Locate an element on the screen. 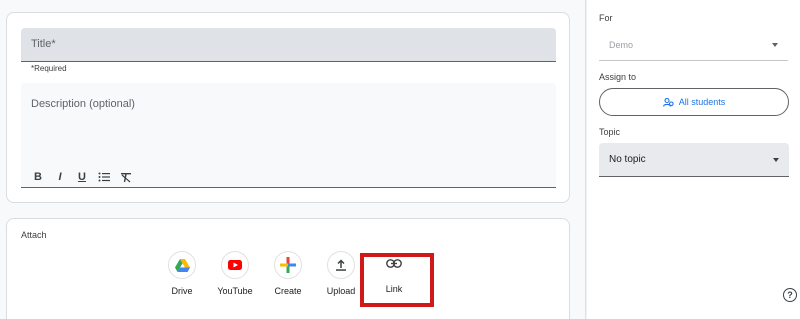  youtube-icon is located at coordinates (235, 265).